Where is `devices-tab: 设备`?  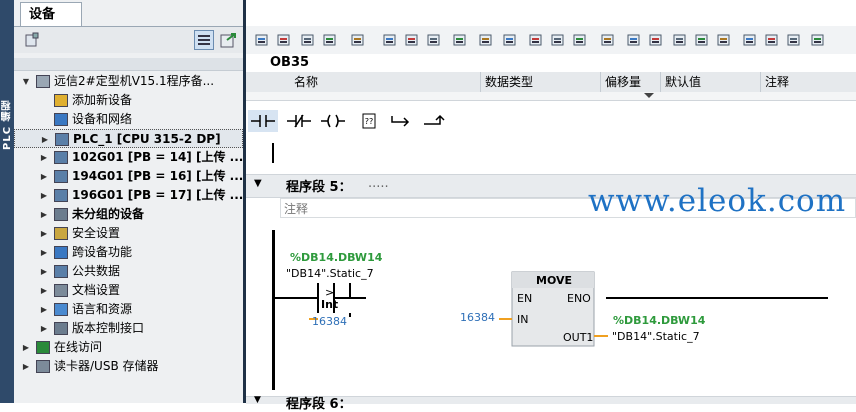 devices-tab: 设备 is located at coordinates (51, 14).